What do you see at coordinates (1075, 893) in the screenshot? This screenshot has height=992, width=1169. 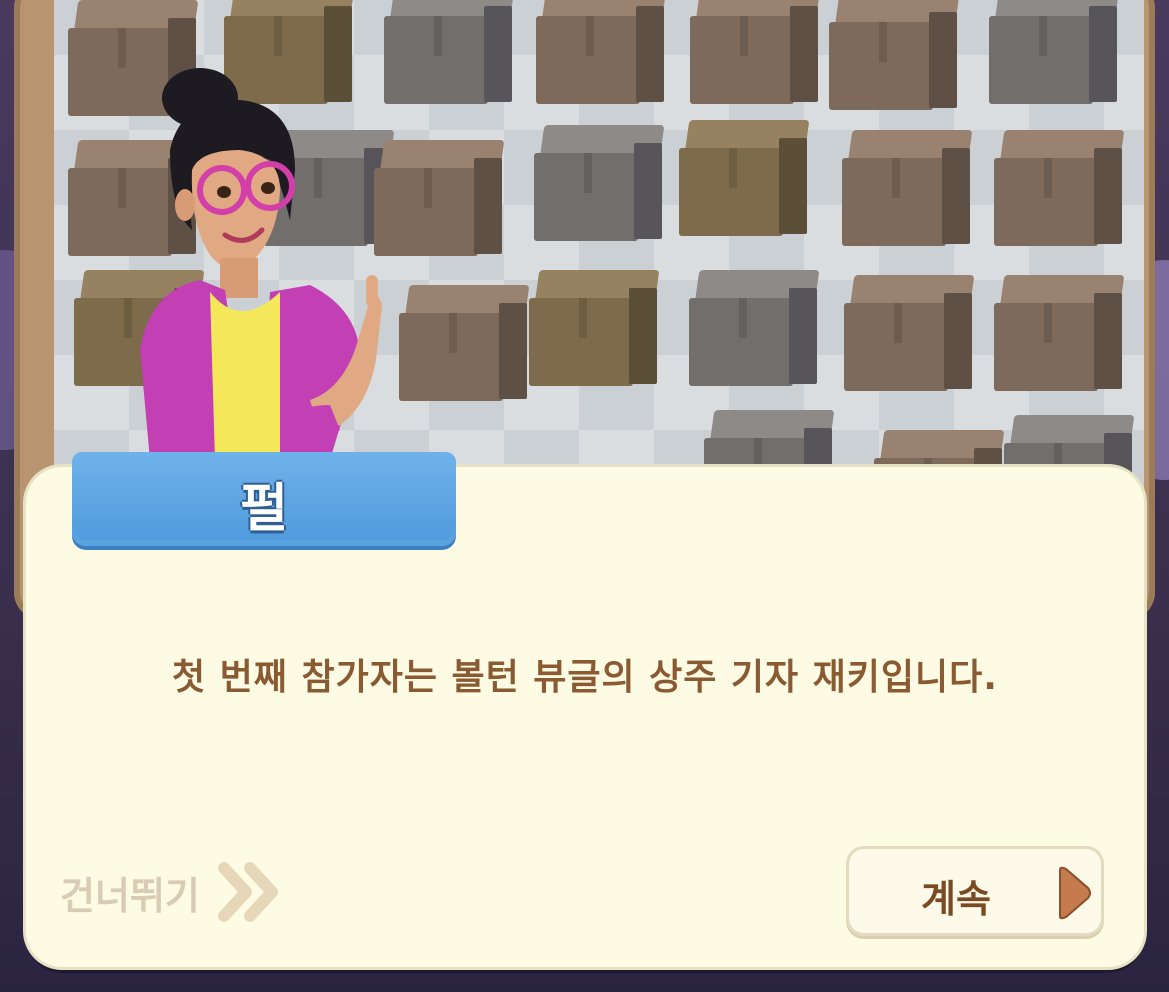 I see `play-arrow-icon` at bounding box center [1075, 893].